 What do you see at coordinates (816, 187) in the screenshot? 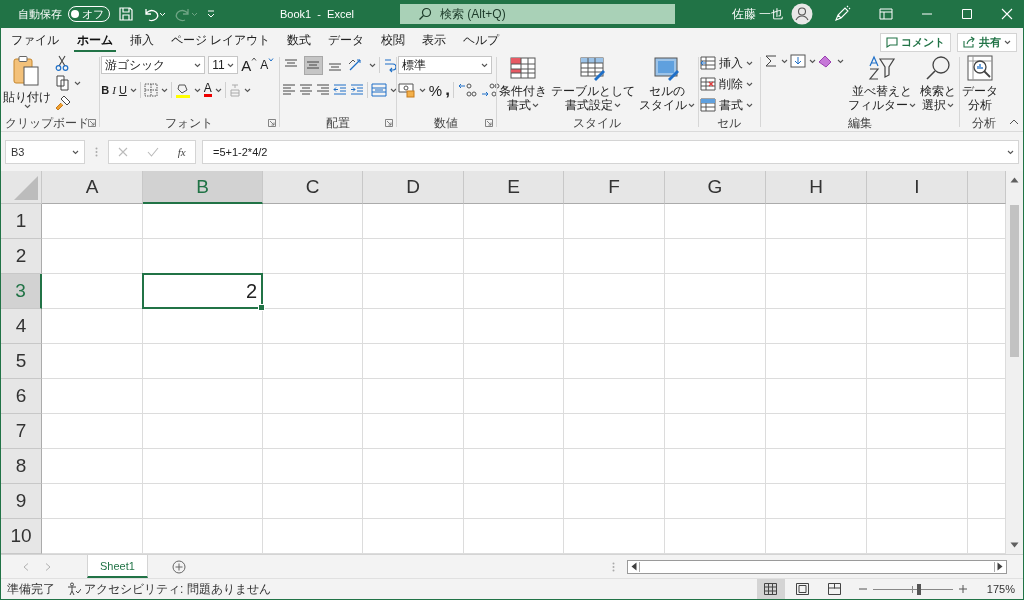
I see `column-header: H` at bounding box center [816, 187].